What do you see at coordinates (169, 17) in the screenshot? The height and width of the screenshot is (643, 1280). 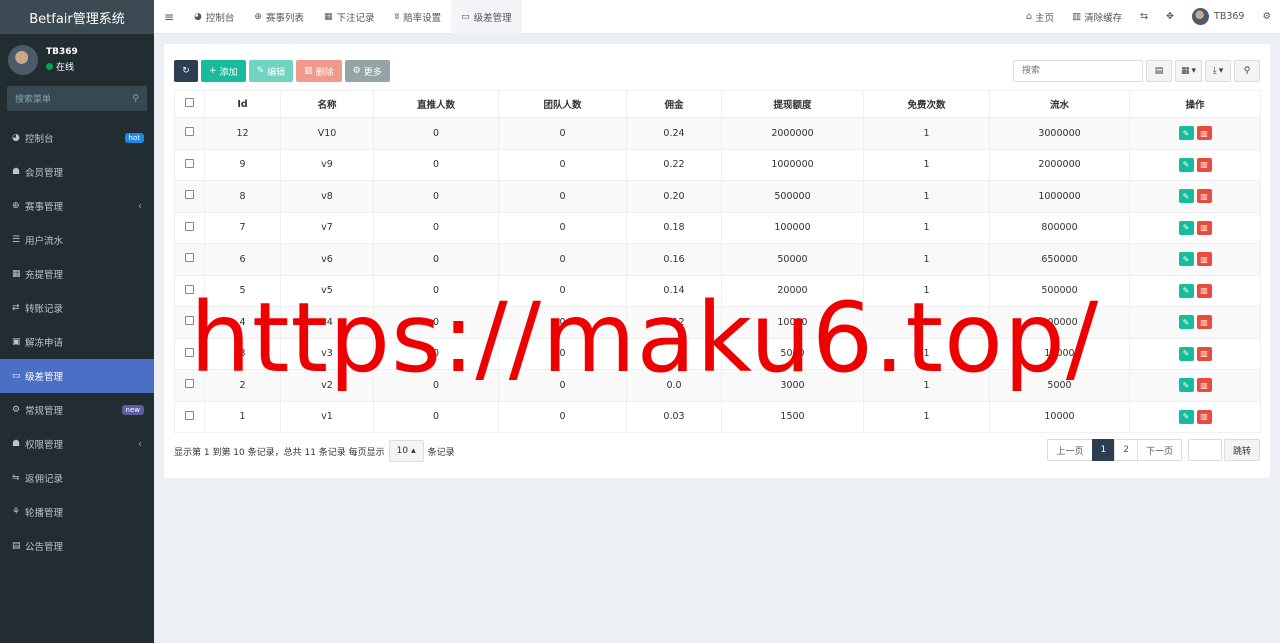 I see `menu-toggle-icon: ≡` at bounding box center [169, 17].